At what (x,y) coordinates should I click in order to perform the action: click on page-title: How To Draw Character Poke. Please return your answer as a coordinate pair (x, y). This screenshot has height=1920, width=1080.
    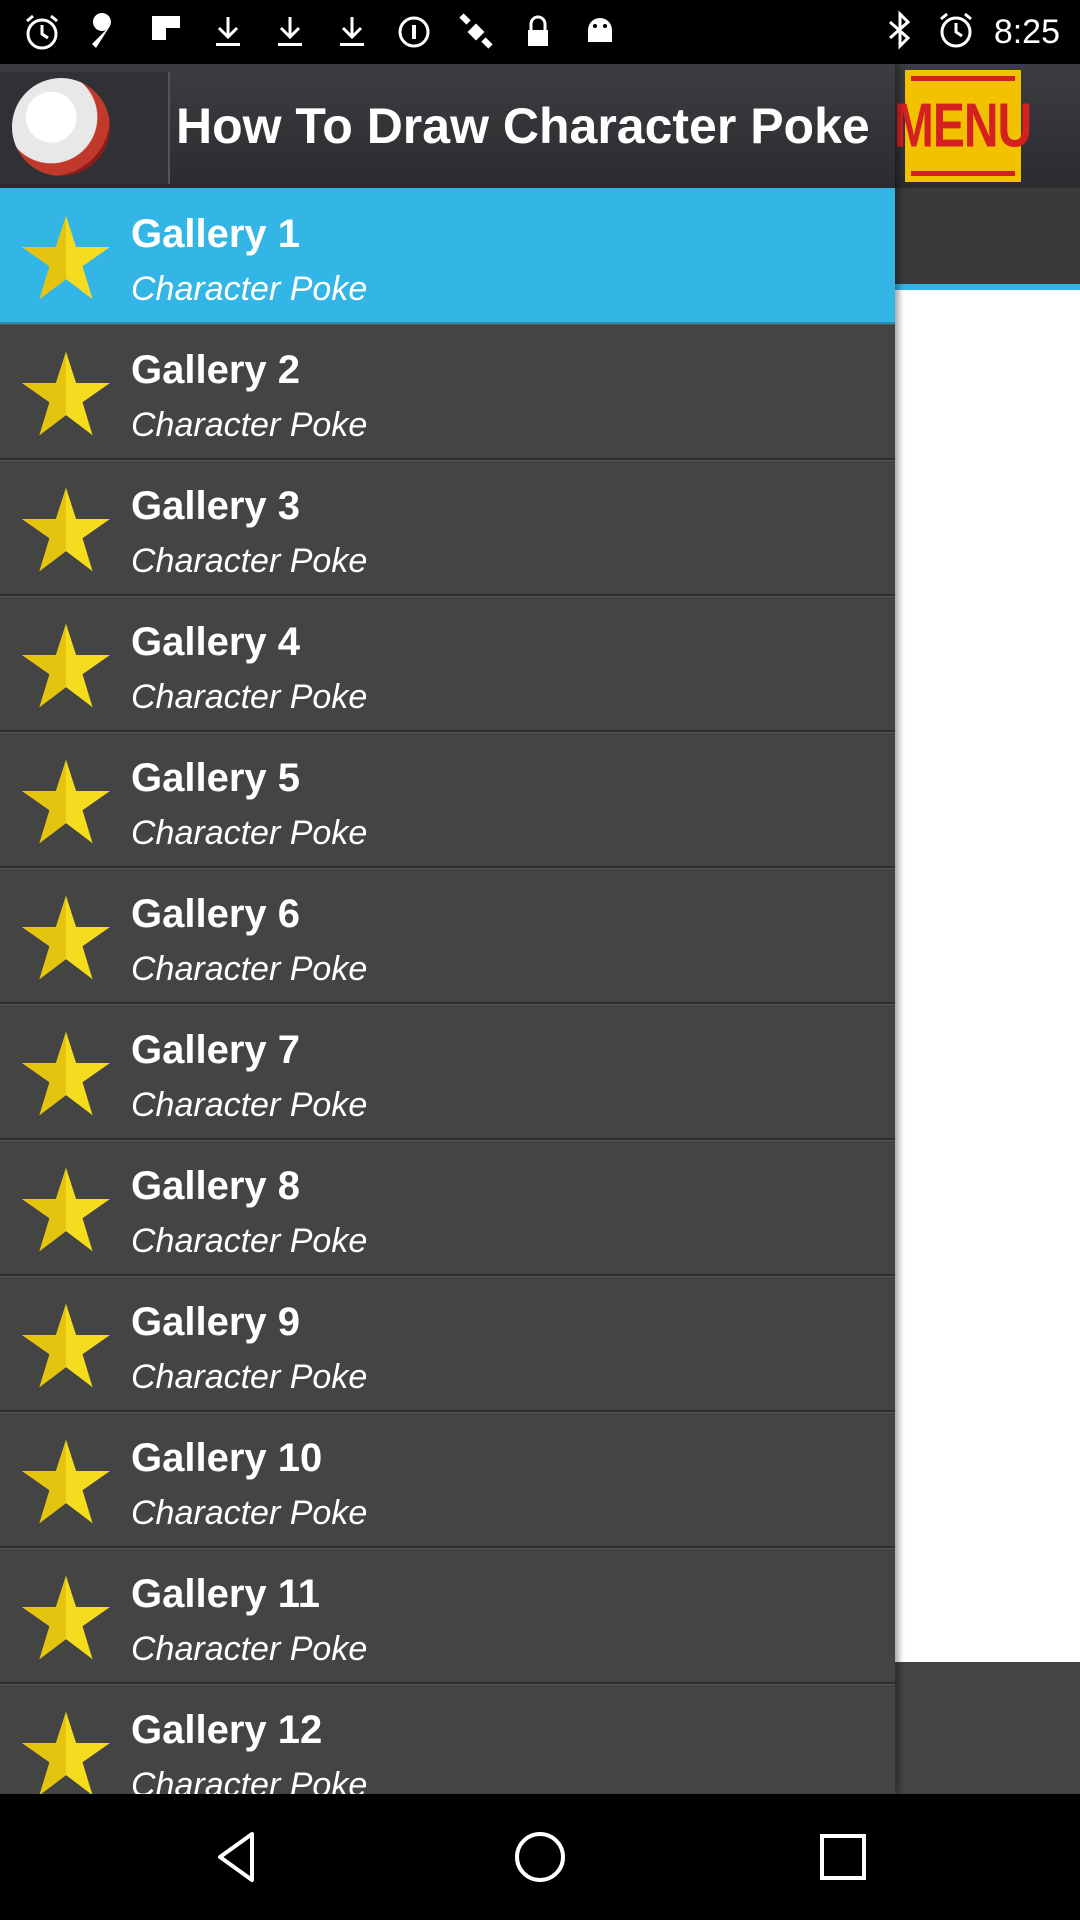
    Looking at the image, I should click on (523, 126).